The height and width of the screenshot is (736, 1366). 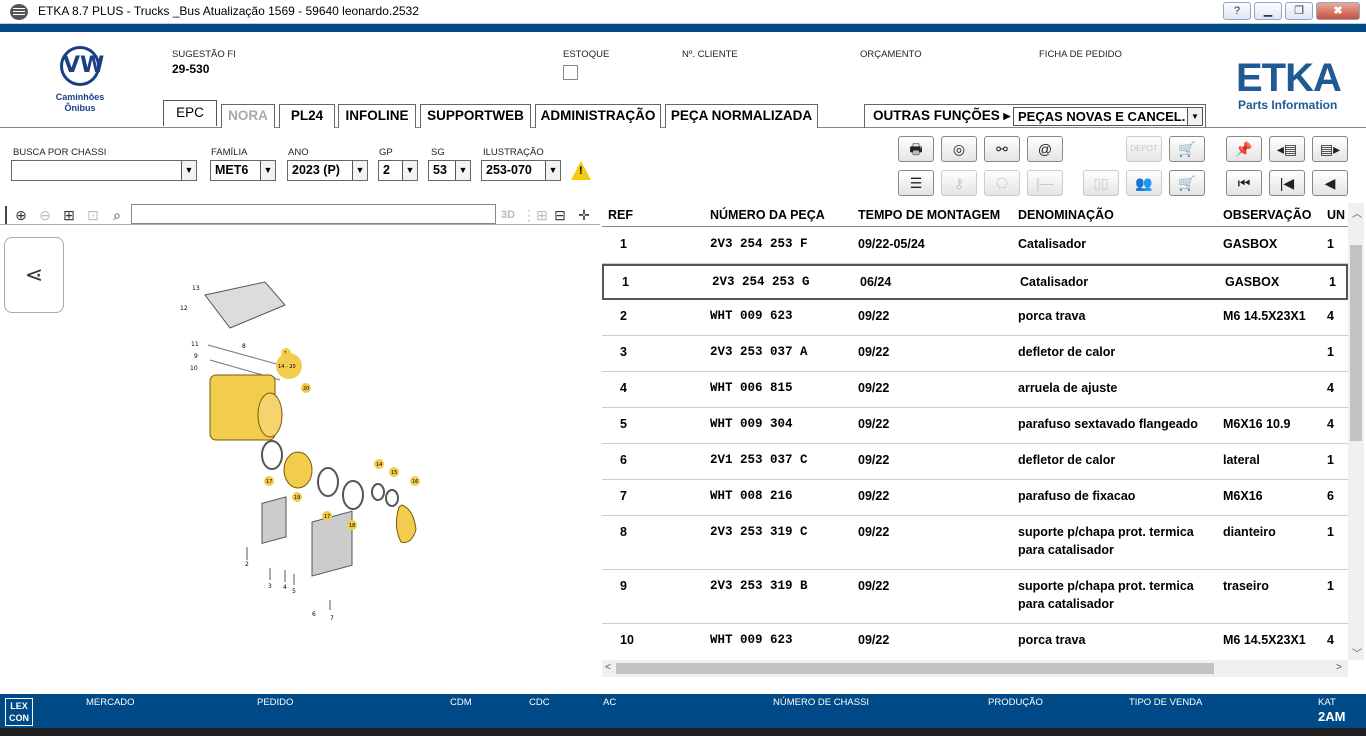 What do you see at coordinates (19, 12) in the screenshot?
I see `app-menu-icon` at bounding box center [19, 12].